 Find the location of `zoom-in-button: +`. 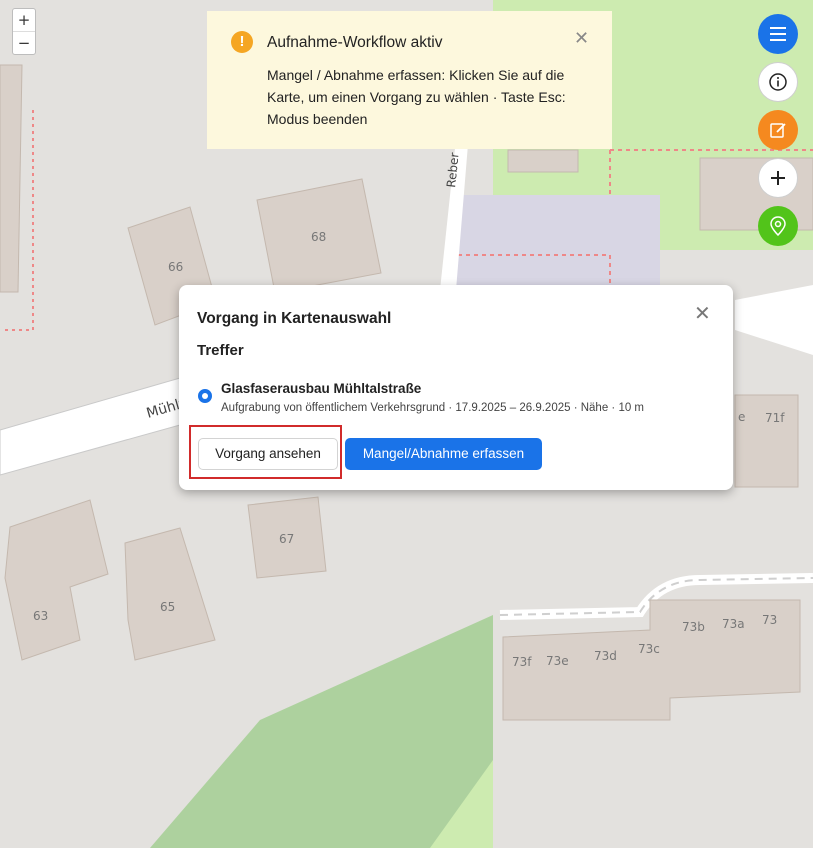

zoom-in-button: + is located at coordinates (24, 20).